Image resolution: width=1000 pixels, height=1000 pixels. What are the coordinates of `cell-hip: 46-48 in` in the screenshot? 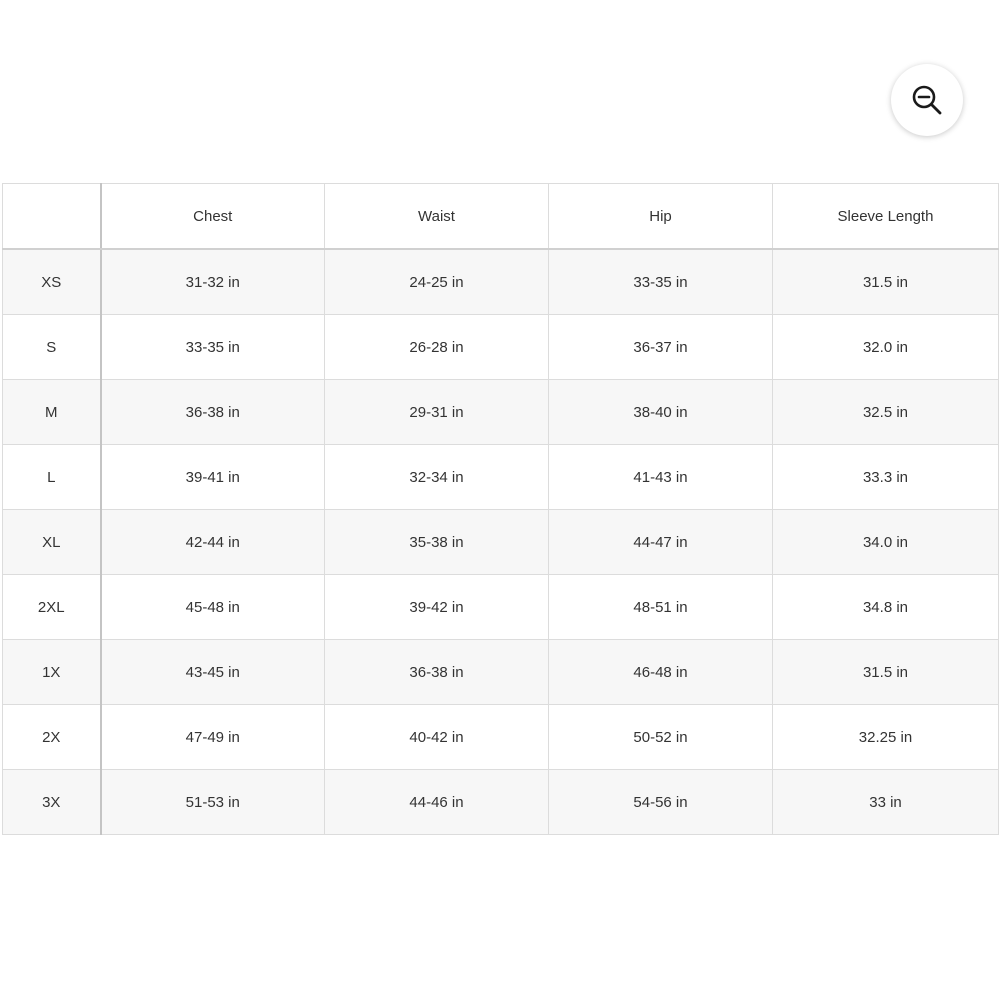 It's located at (660, 672).